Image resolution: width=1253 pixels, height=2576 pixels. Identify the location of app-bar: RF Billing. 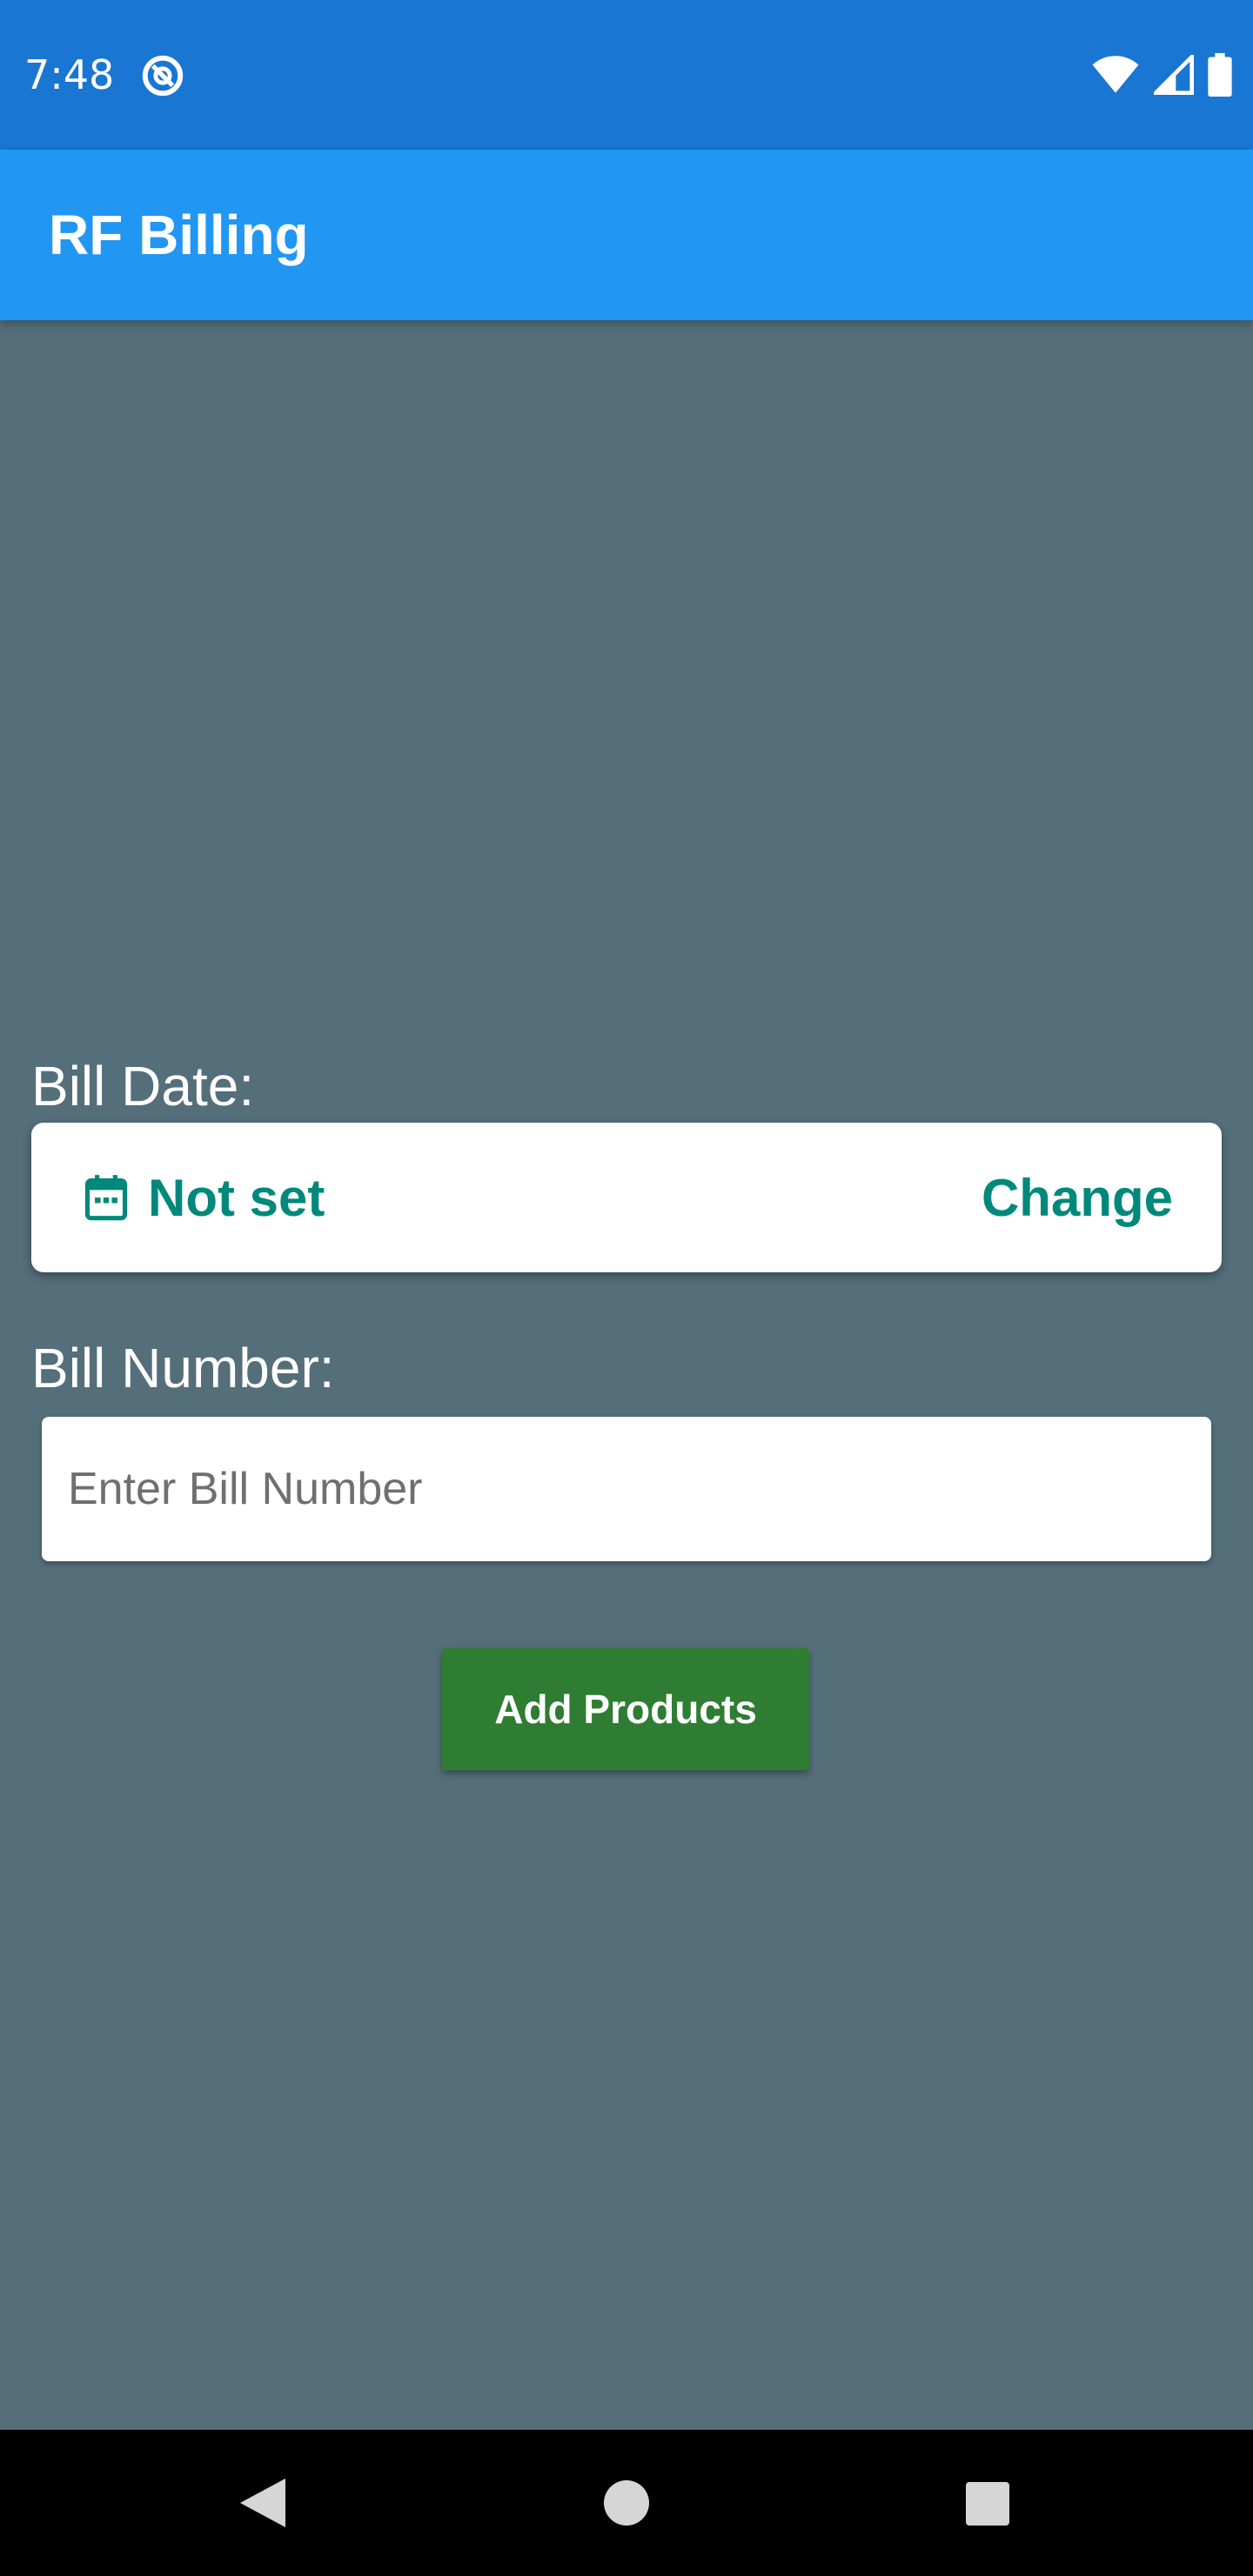
(626, 235).